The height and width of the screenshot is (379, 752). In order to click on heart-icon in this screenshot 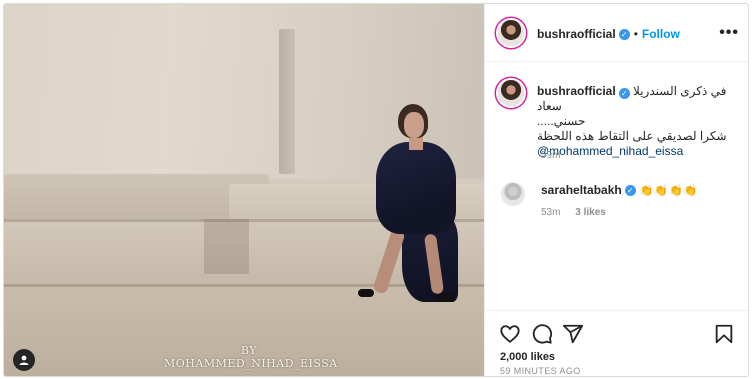, I will do `click(510, 334)`.